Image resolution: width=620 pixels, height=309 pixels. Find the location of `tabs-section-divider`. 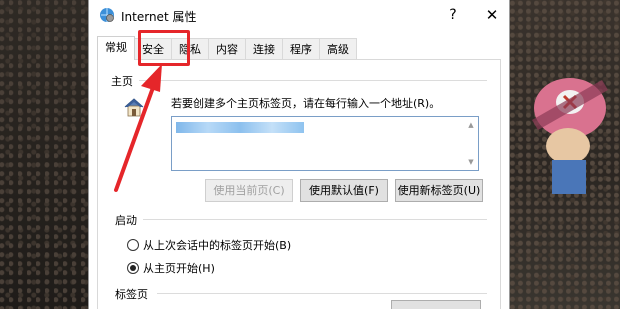

tabs-section-divider is located at coordinates (322, 293).